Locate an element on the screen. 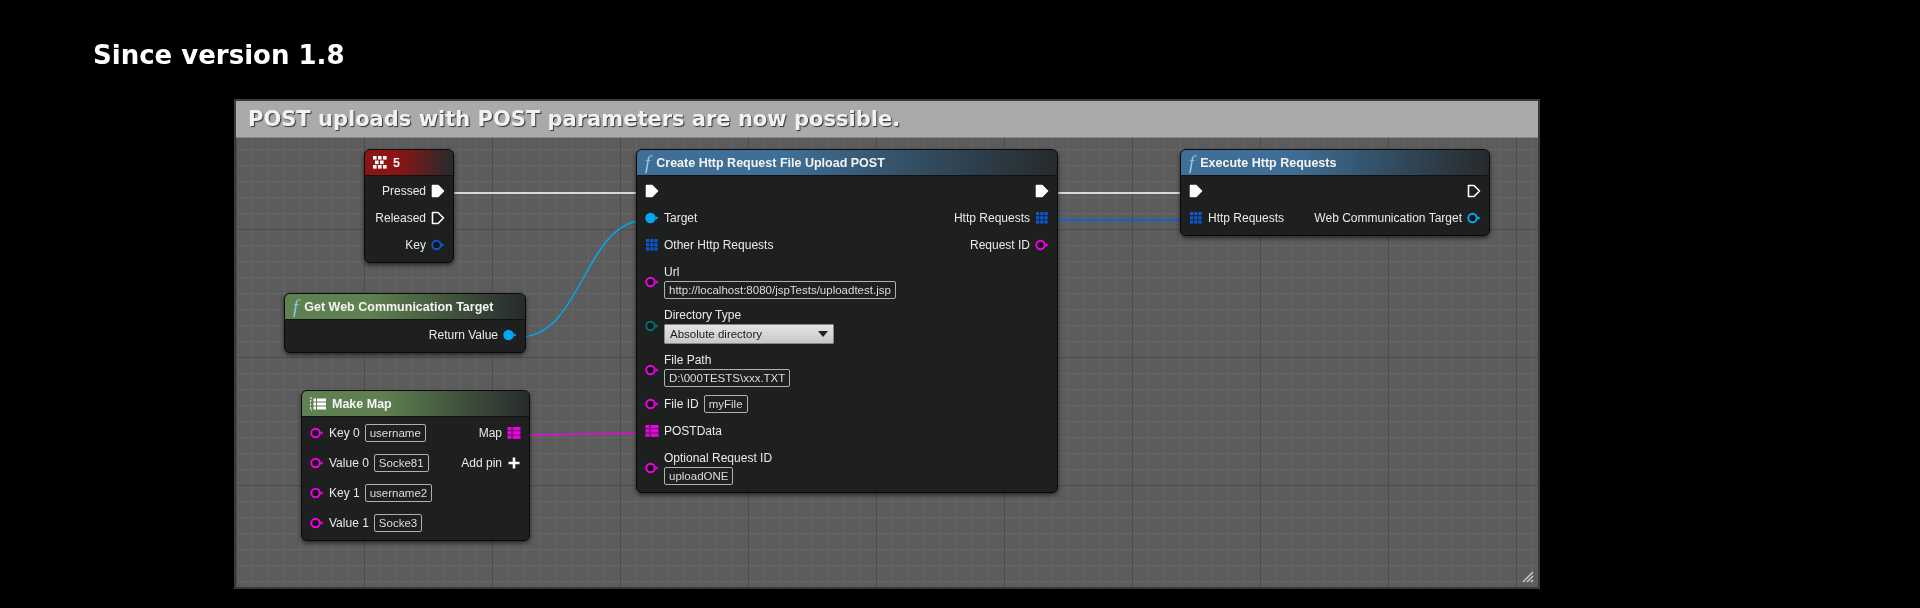 This screenshot has width=1920, height=608. plus-icon is located at coordinates (514, 463).